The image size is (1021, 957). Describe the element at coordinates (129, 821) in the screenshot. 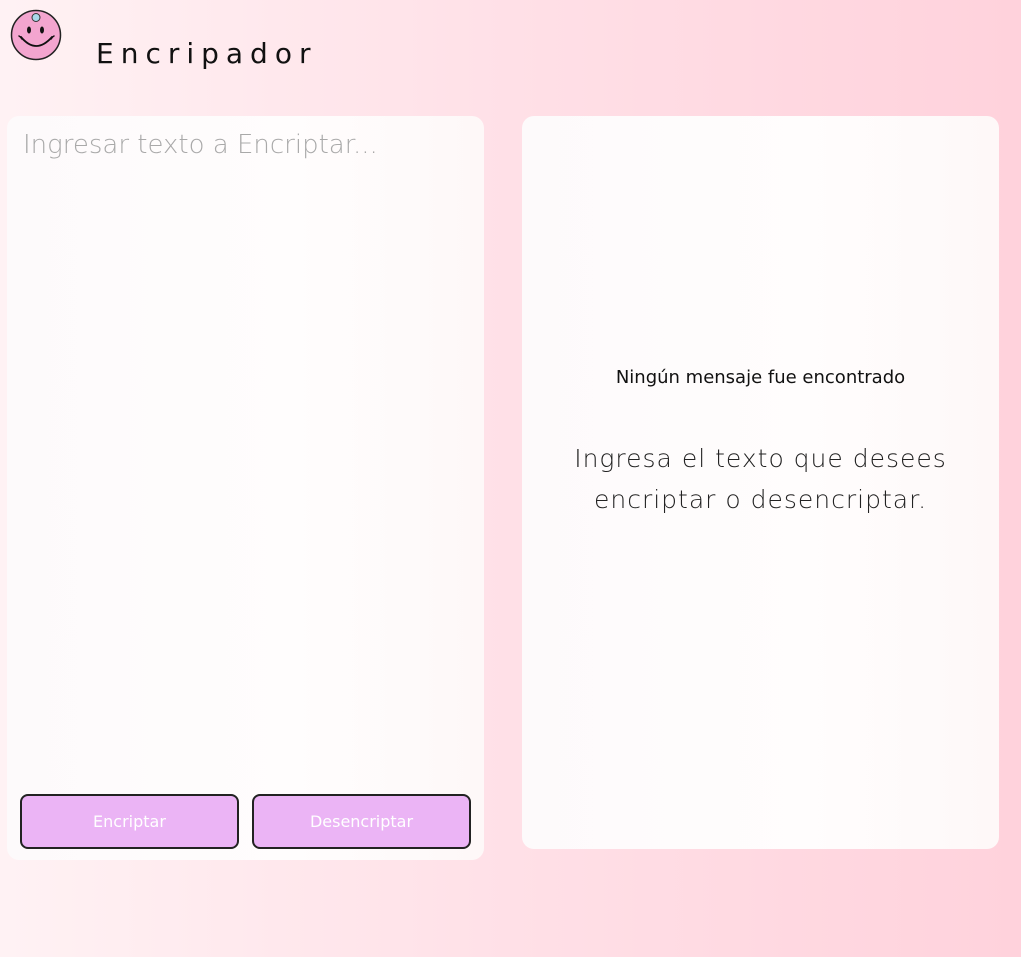

I see `encrypt-button: Encriptar` at that location.